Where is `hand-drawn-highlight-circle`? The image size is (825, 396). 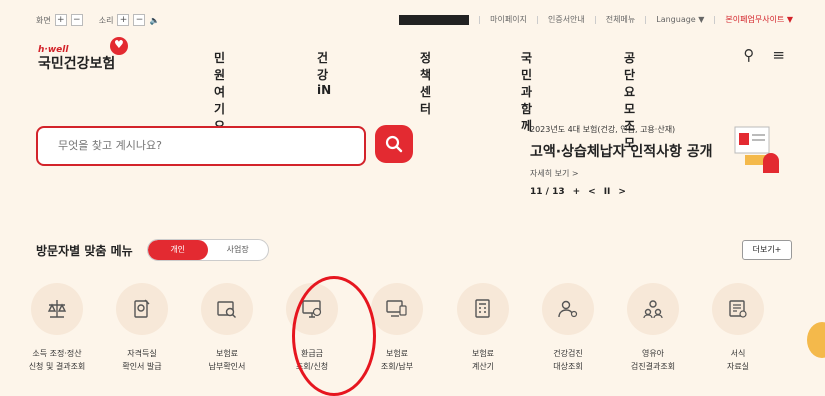 hand-drawn-highlight-circle is located at coordinates (334, 336).